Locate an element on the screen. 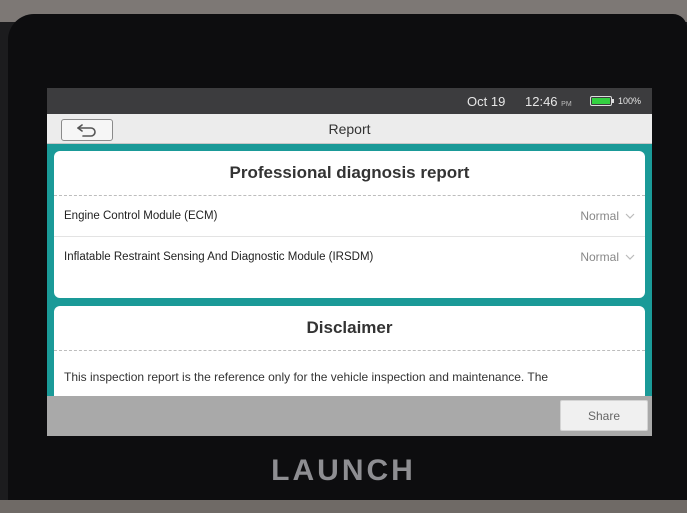 The image size is (687, 513). status-bar: Oct 19 12:46 PM 100% is located at coordinates (349, 101).